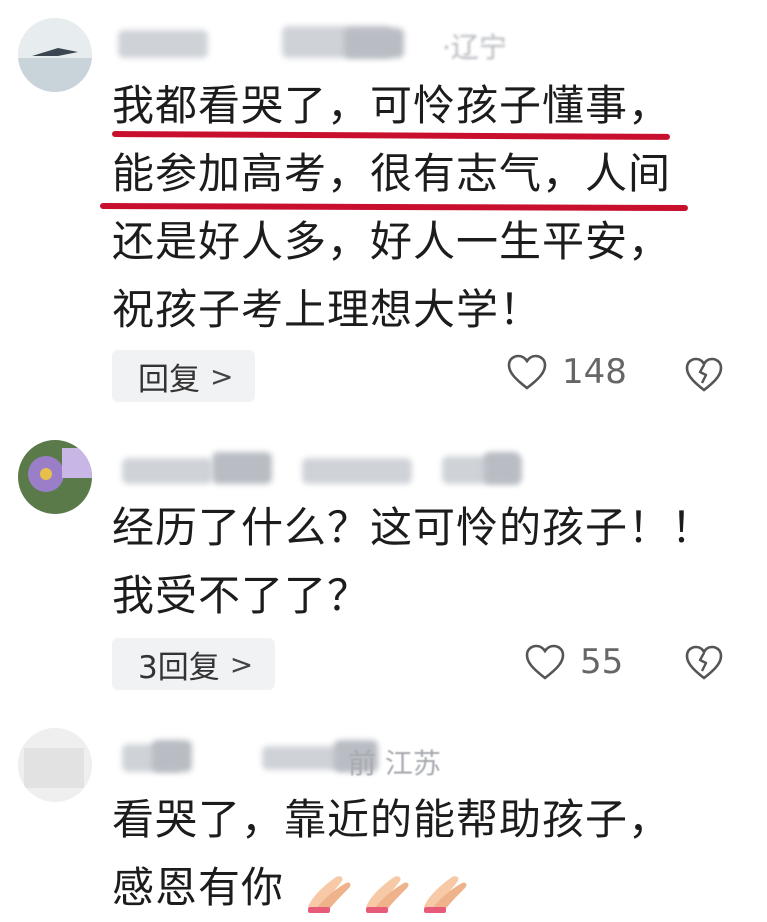 The image size is (767, 922). Describe the element at coordinates (241, 595) in the screenshot. I see `comment-line: 我受不了了？` at that location.